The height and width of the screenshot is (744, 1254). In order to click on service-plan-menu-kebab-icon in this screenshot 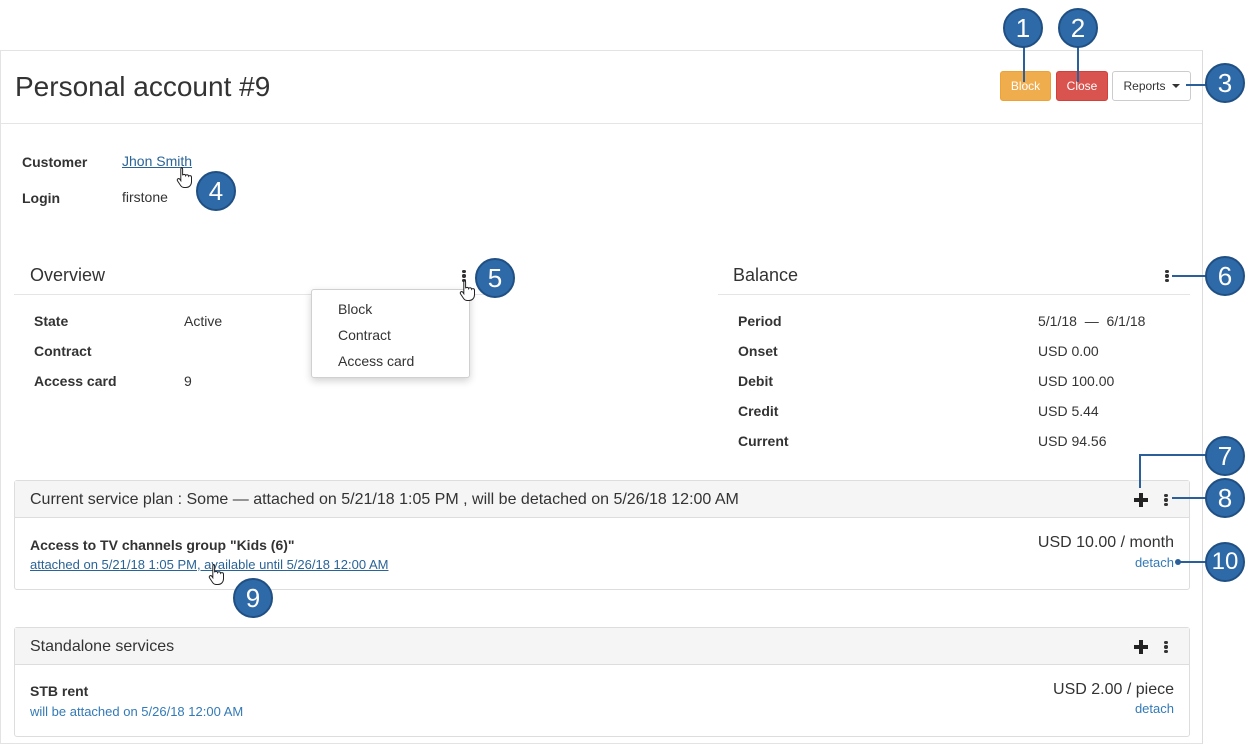, I will do `click(1166, 500)`.